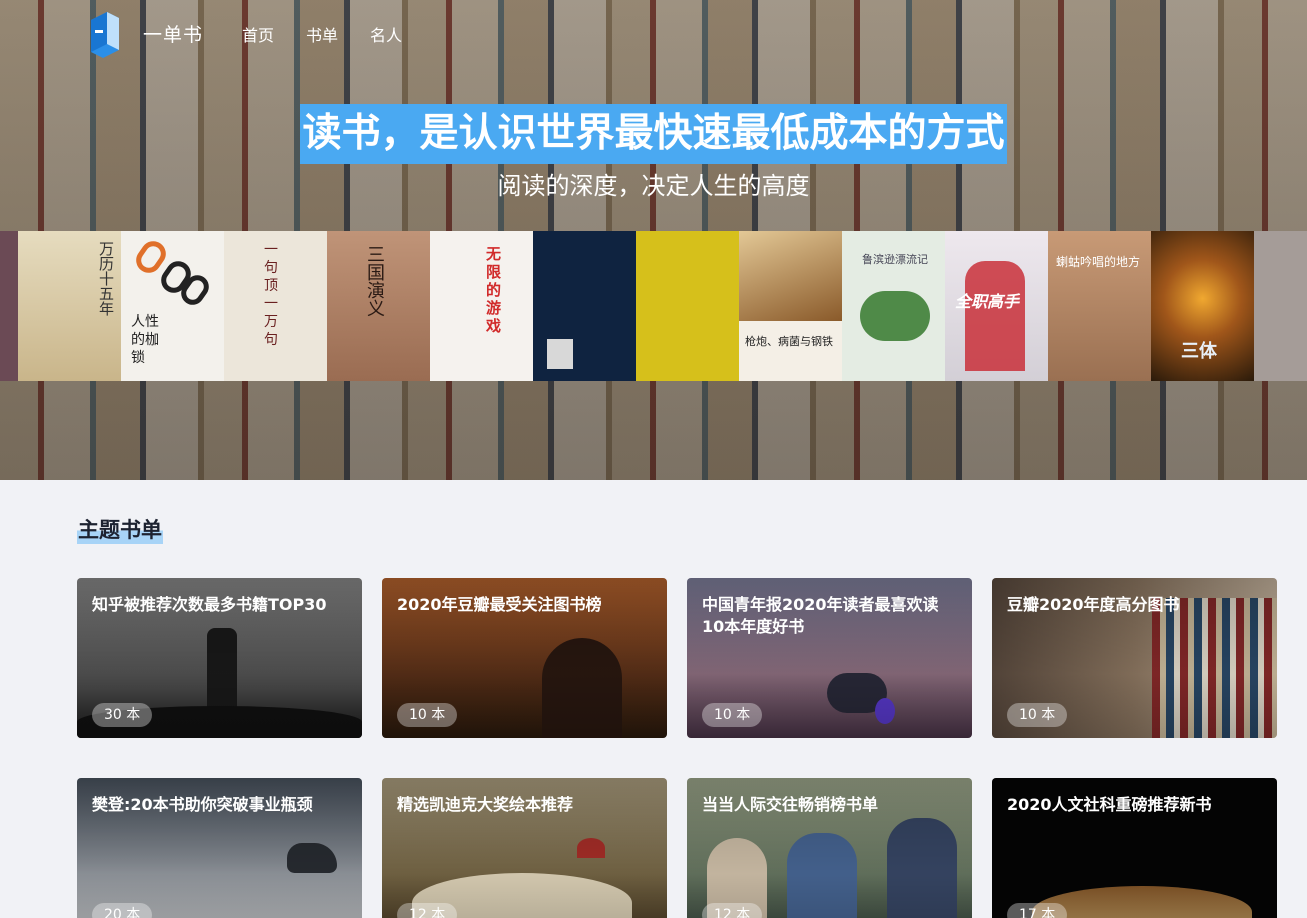 The width and height of the screenshot is (1307, 918). Describe the element at coordinates (485, 804) in the screenshot. I see `card-title: 精选凯迪克大奖绘本推荐` at that location.